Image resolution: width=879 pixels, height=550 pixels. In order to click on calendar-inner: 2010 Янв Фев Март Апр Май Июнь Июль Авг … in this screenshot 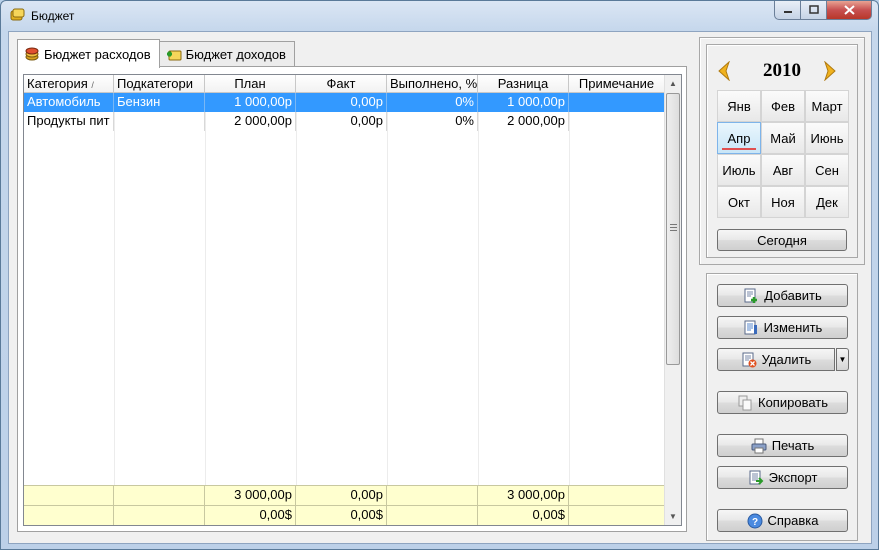, I will do `click(782, 151)`.